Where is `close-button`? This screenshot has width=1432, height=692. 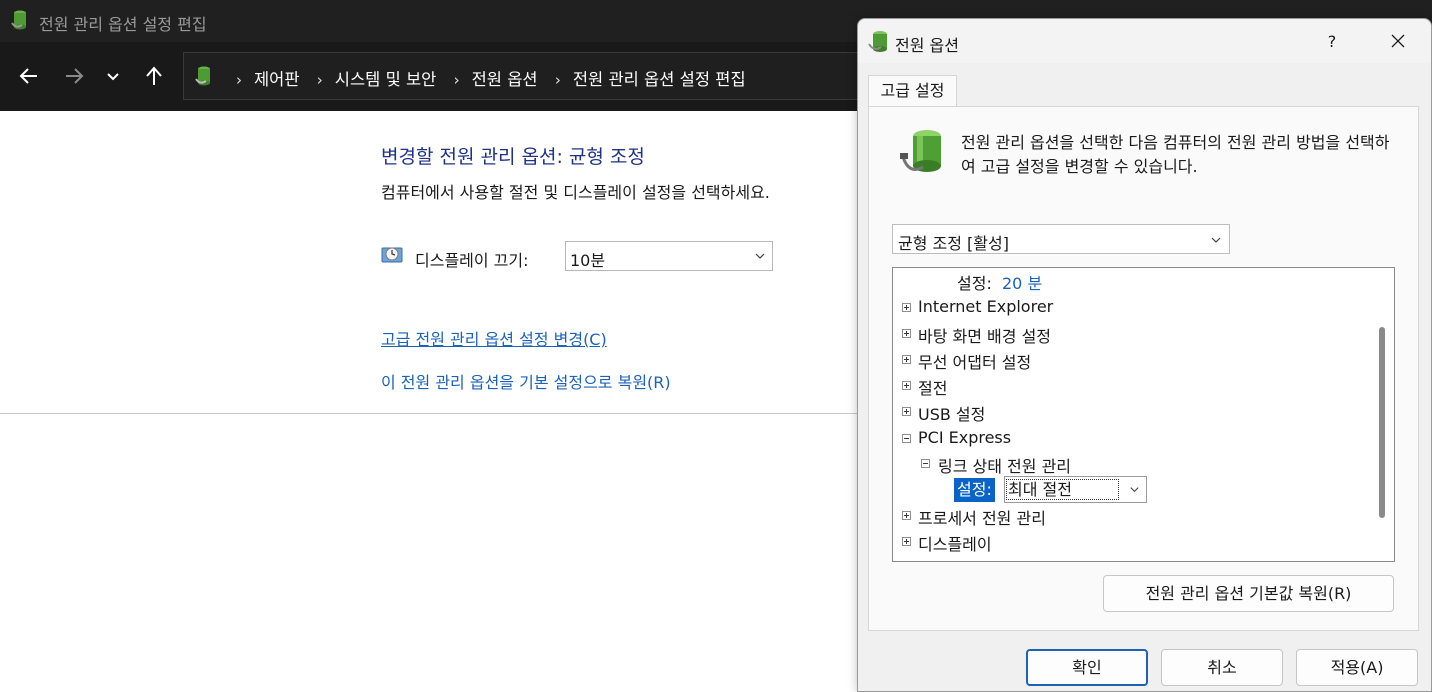
close-button is located at coordinates (1398, 41).